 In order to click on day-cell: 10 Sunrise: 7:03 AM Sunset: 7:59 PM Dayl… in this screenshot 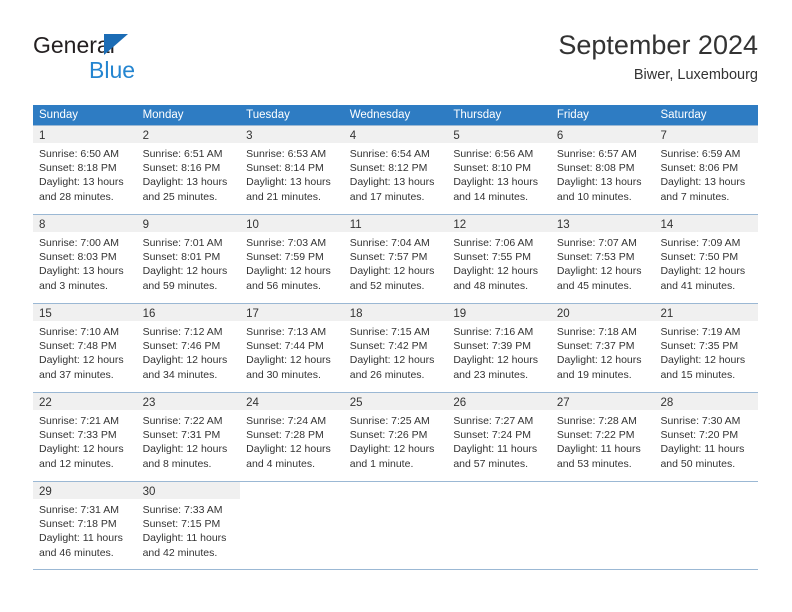, I will do `click(292, 259)`.